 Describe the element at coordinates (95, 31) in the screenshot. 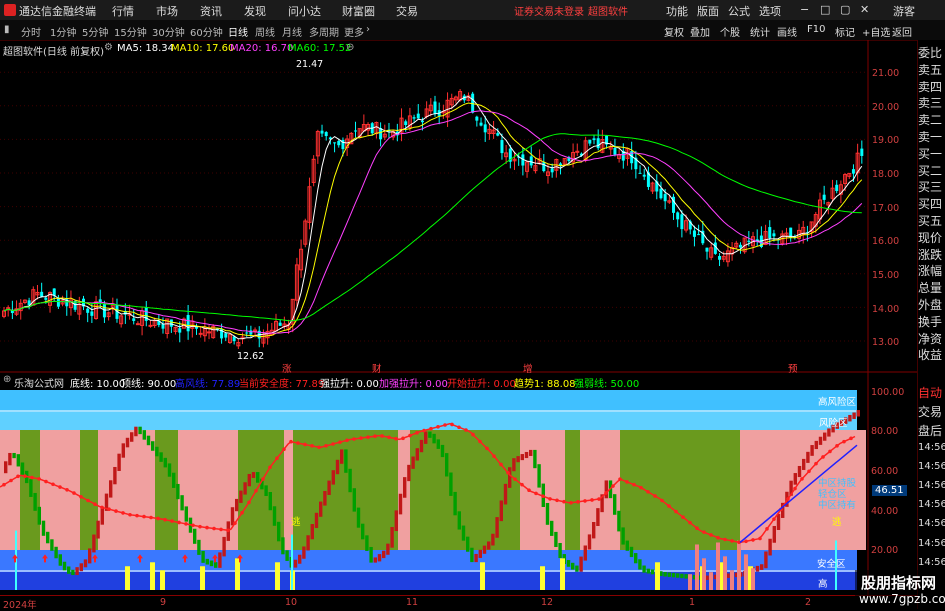

I see `period-tab-5min: 5分钟` at that location.